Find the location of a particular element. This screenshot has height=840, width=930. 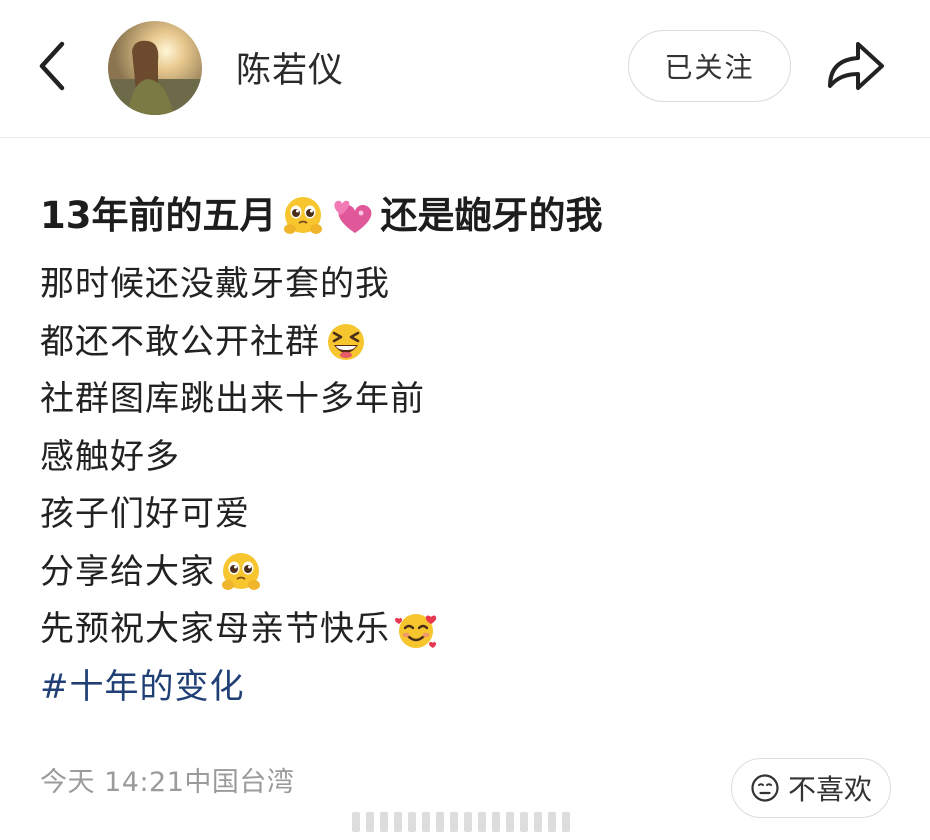

post-line-text: 分享给大家 is located at coordinates (127, 571).